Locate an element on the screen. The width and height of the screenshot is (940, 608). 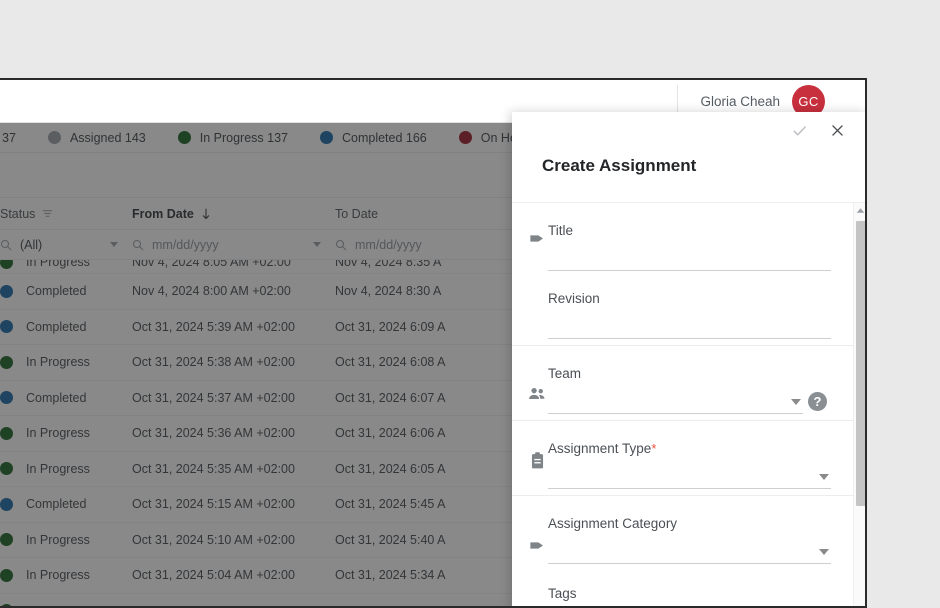
field-label-wrap: Assignment Type* is located at coordinates (689, 448).